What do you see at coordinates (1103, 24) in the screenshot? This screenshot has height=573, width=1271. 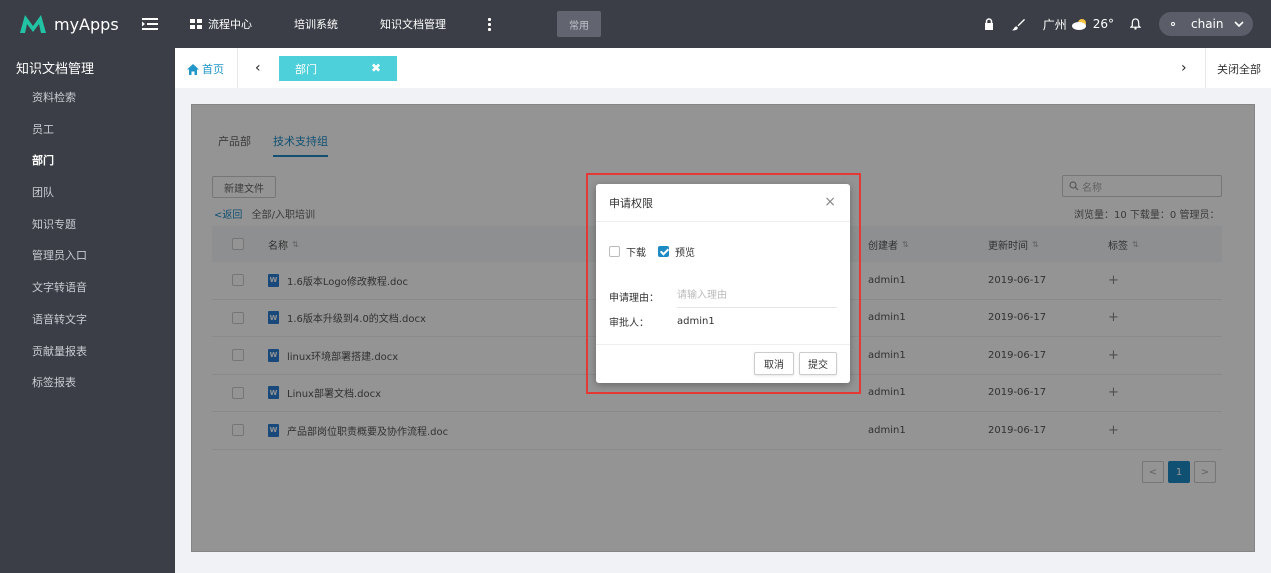 I see `temperature-label: 26°` at bounding box center [1103, 24].